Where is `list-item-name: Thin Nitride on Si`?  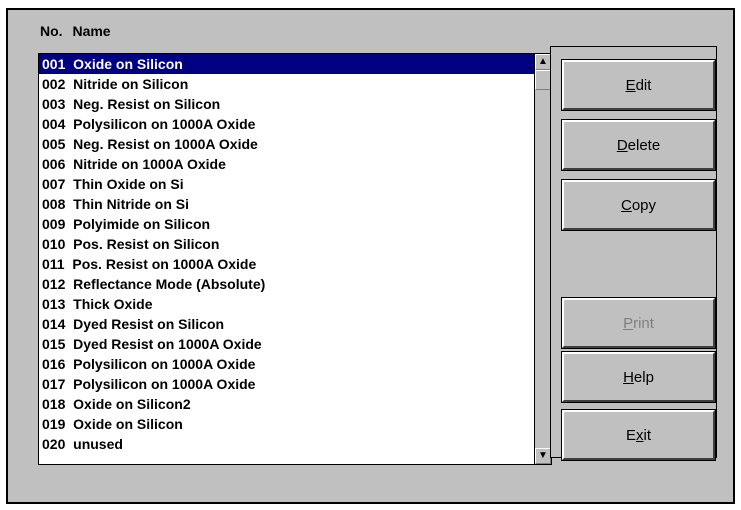
list-item-name: Thin Nitride on Si is located at coordinates (131, 204).